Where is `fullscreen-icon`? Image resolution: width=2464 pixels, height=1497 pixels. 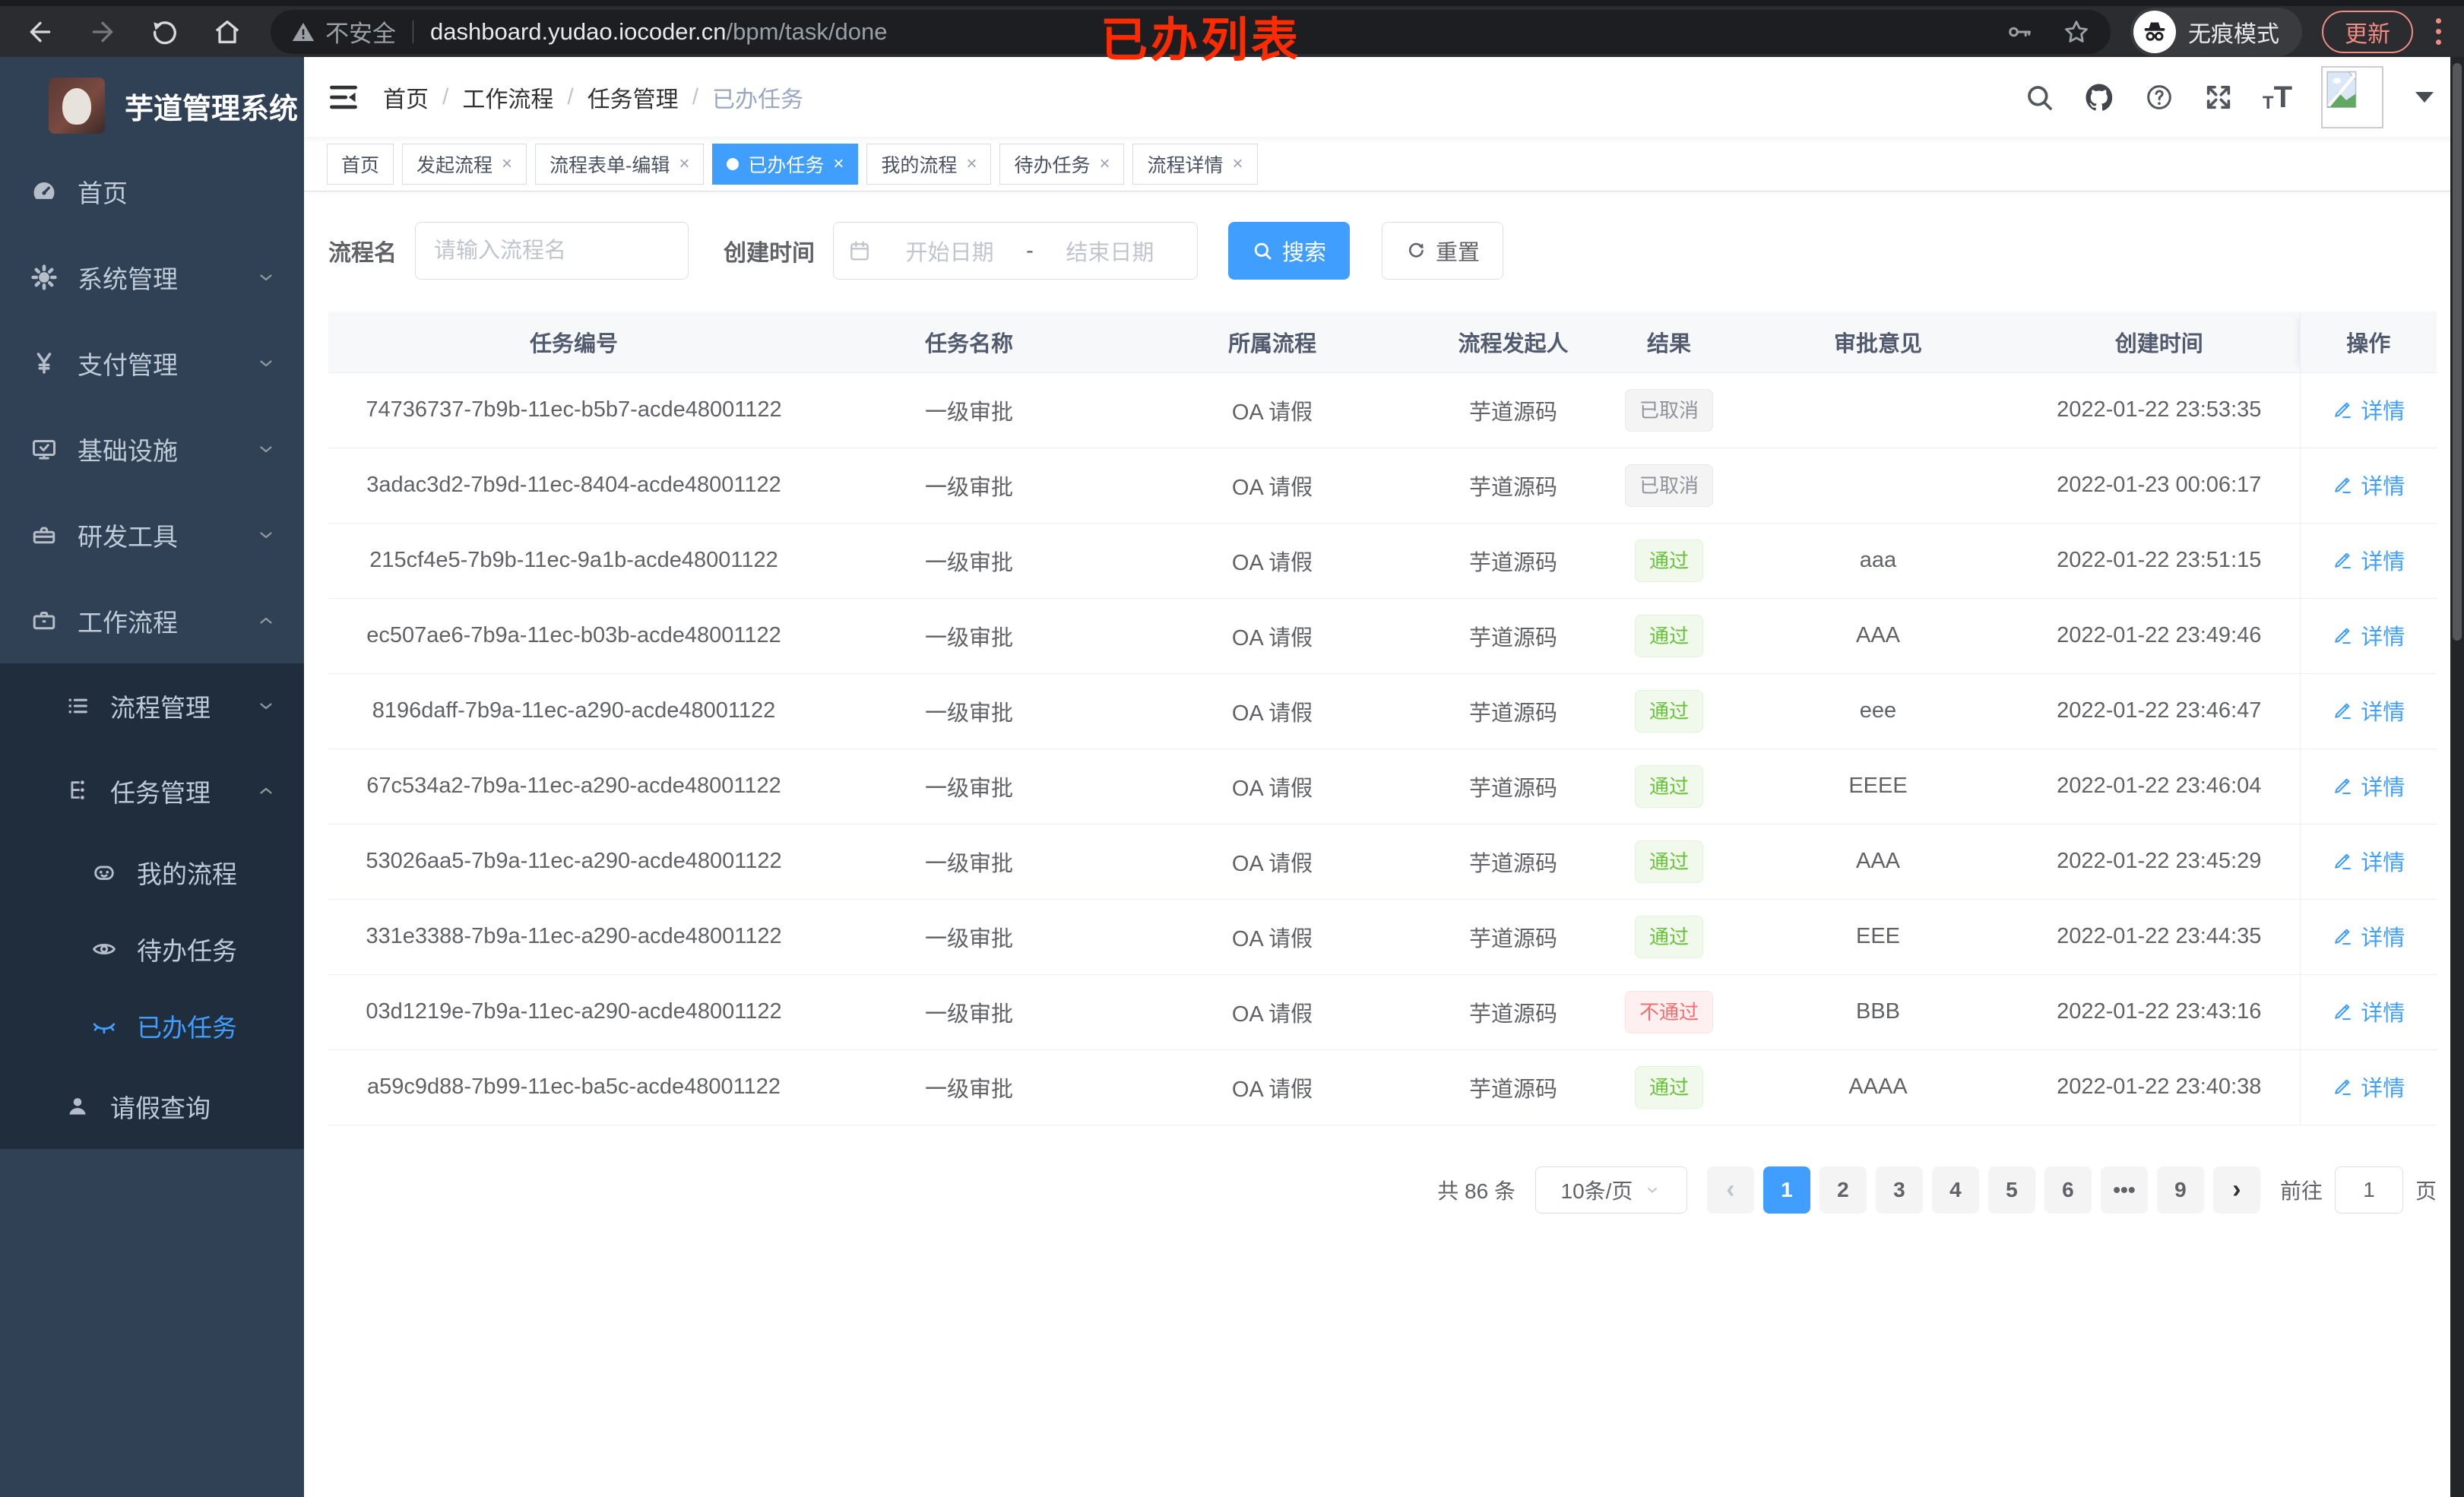 fullscreen-icon is located at coordinates (2218, 97).